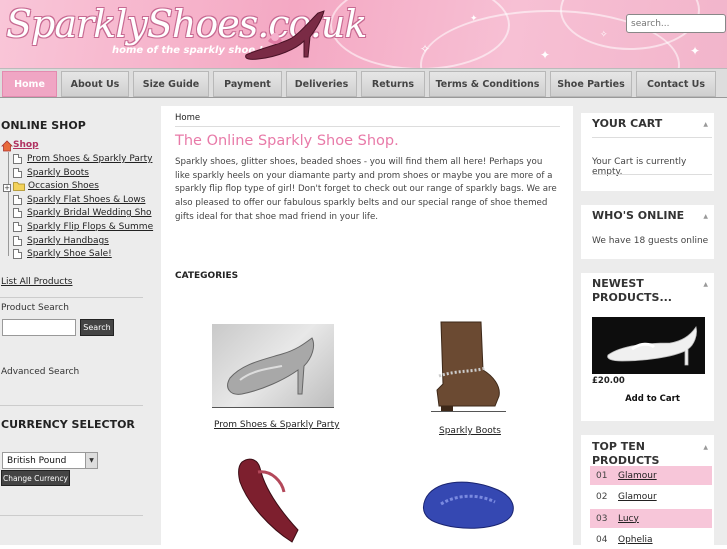 This screenshot has width=727, height=549. I want to click on top-ten-row: 04 Ophelia, so click(651, 539).